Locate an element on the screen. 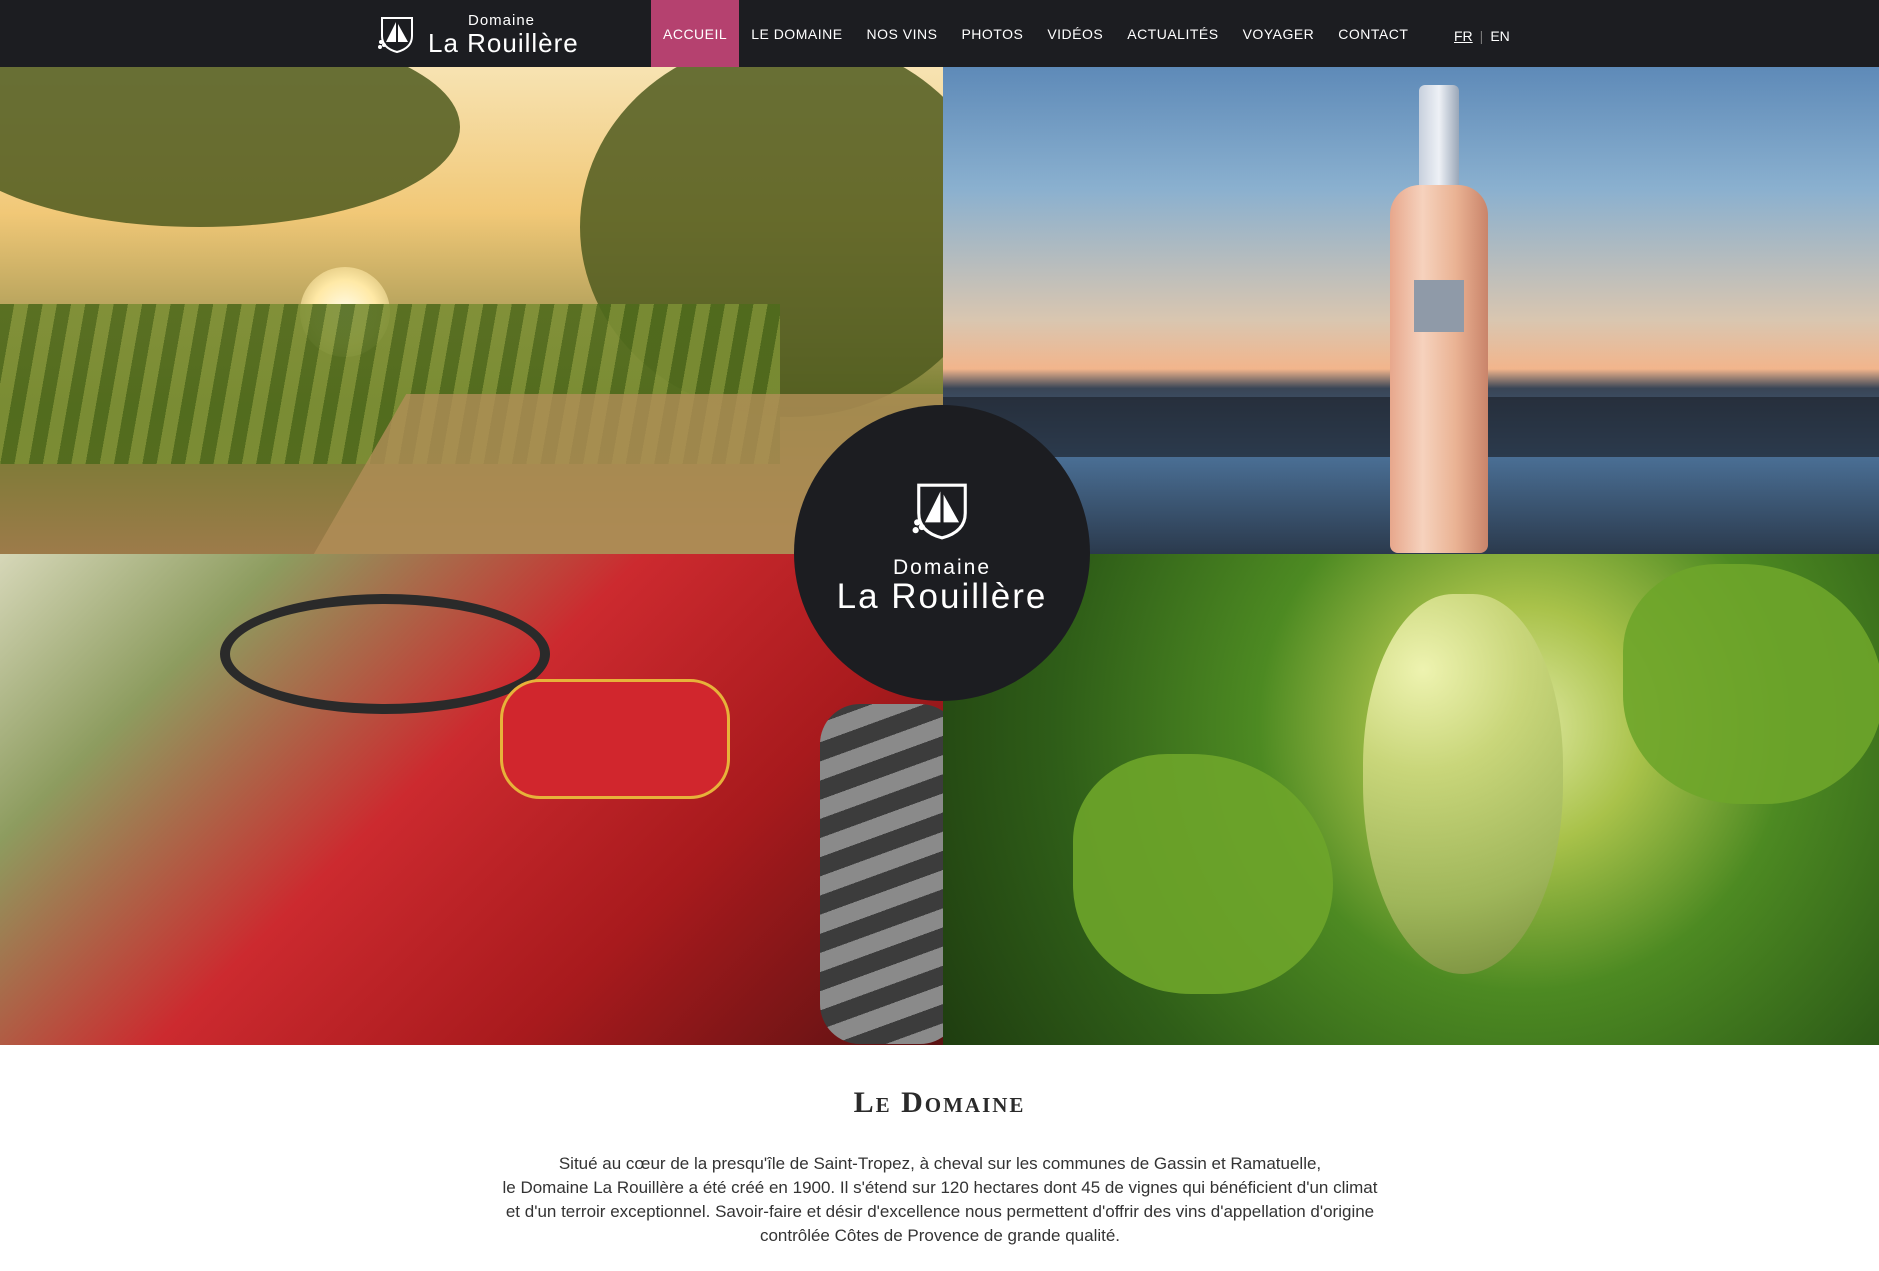  nav-item-accueil: Accueil is located at coordinates (695, 33).